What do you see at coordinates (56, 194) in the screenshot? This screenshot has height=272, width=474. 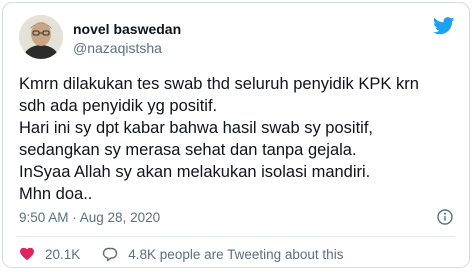 I see `tweet-text-line: Mhn doa..` at bounding box center [56, 194].